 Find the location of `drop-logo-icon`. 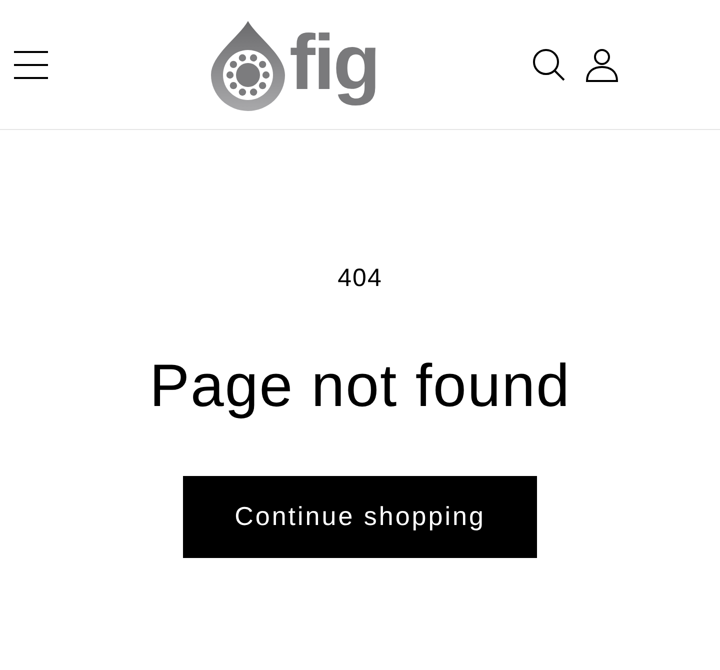

drop-logo-icon is located at coordinates (248, 64).